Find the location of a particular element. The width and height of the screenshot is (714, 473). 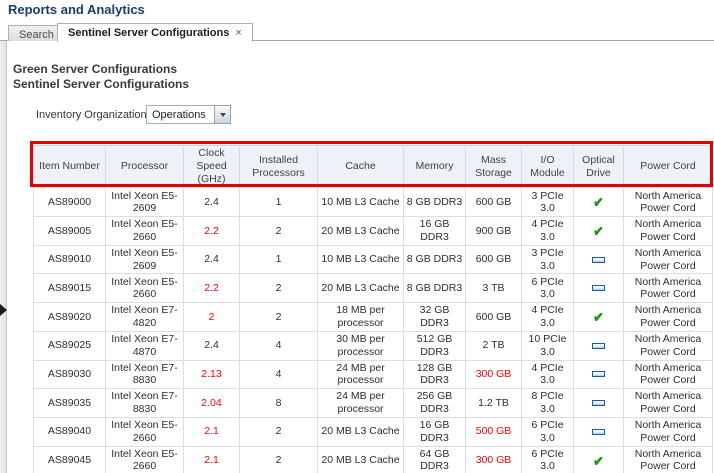

cell-memory: 32 GB DDR3 is located at coordinates (434, 317).